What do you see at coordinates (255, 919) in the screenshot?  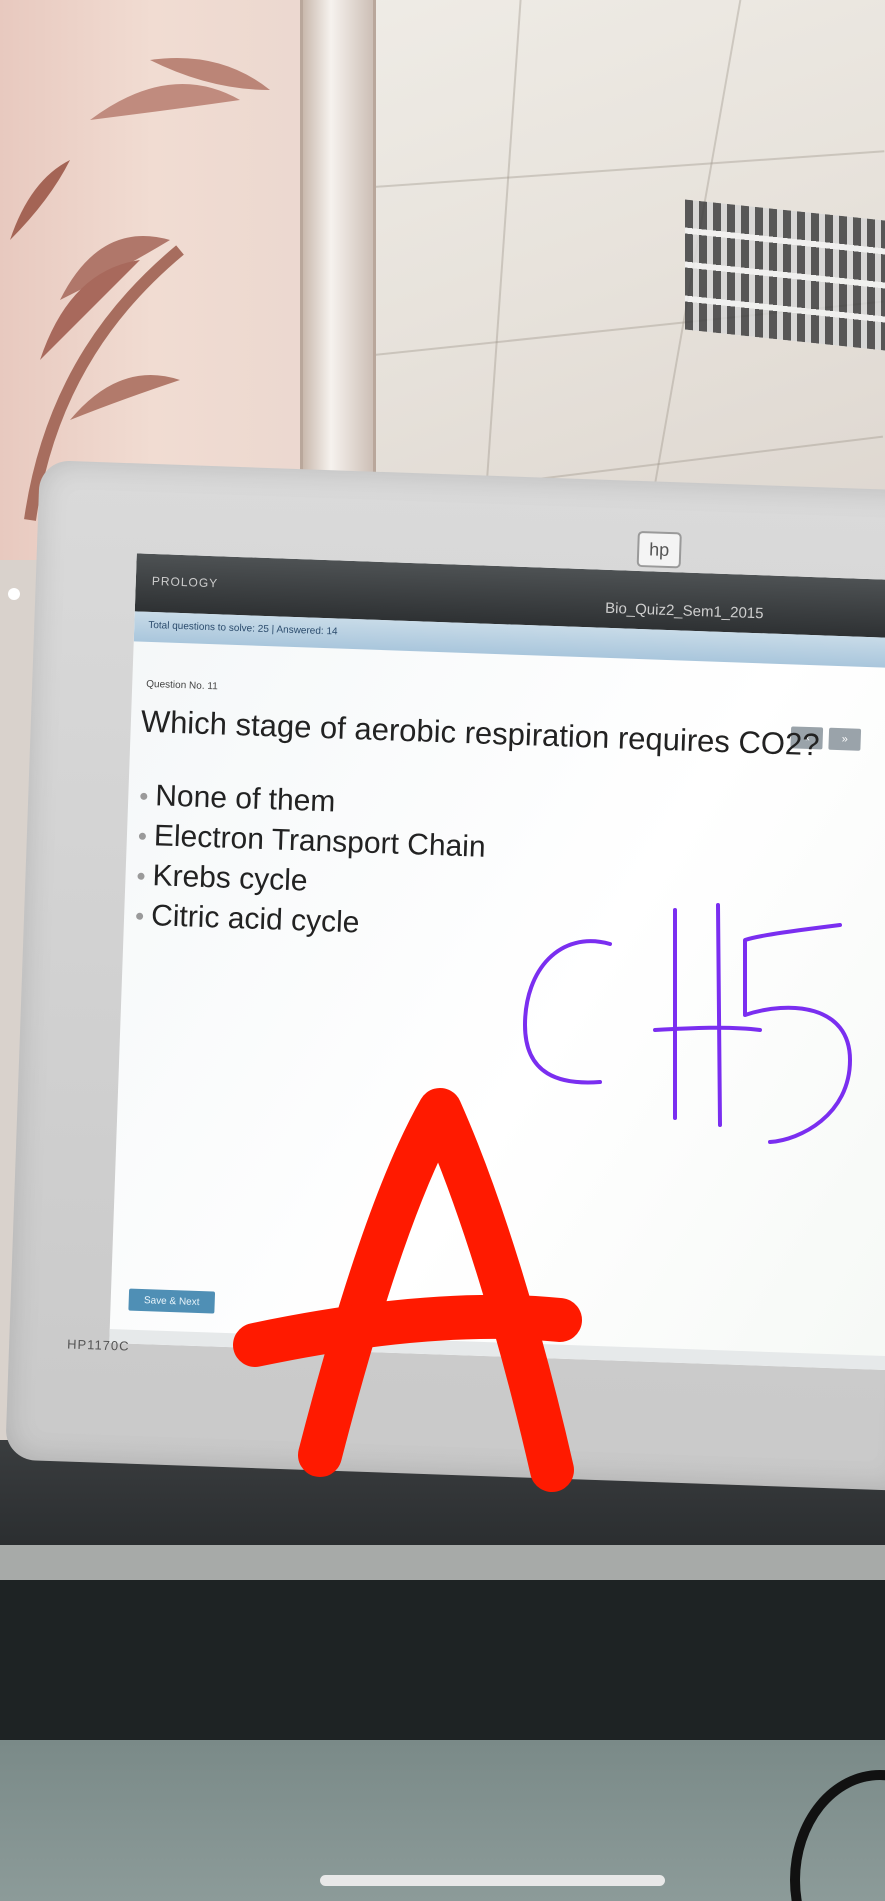 I see `answer-option-label: Citric acid cycle` at bounding box center [255, 919].